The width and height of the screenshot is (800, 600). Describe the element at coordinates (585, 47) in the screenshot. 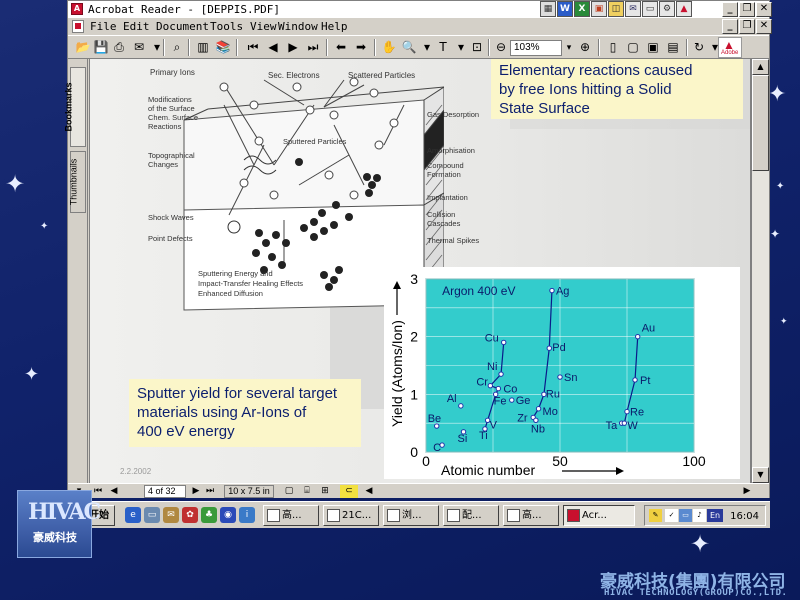

I see `zoom-in-icon: ⊕` at that location.